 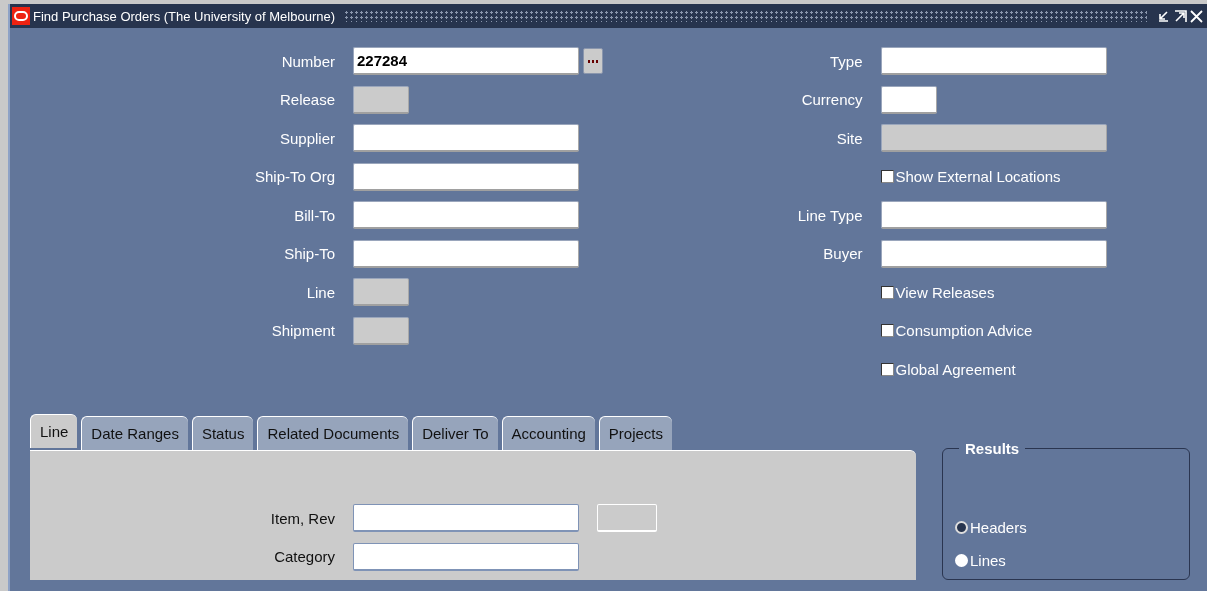 I want to click on field-label: Category, so click(x=304, y=557).